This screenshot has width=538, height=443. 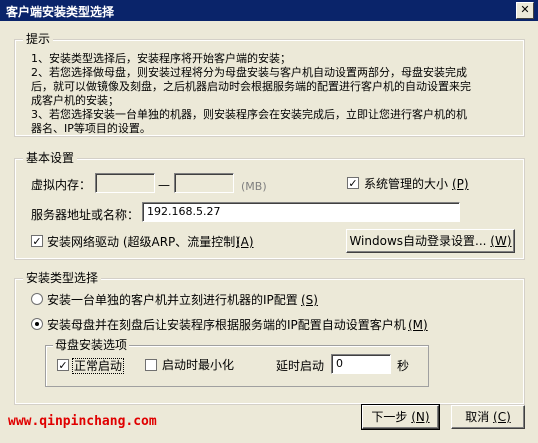 What do you see at coordinates (62, 278) in the screenshot?
I see `install-type-title: 安装类型选择` at bounding box center [62, 278].